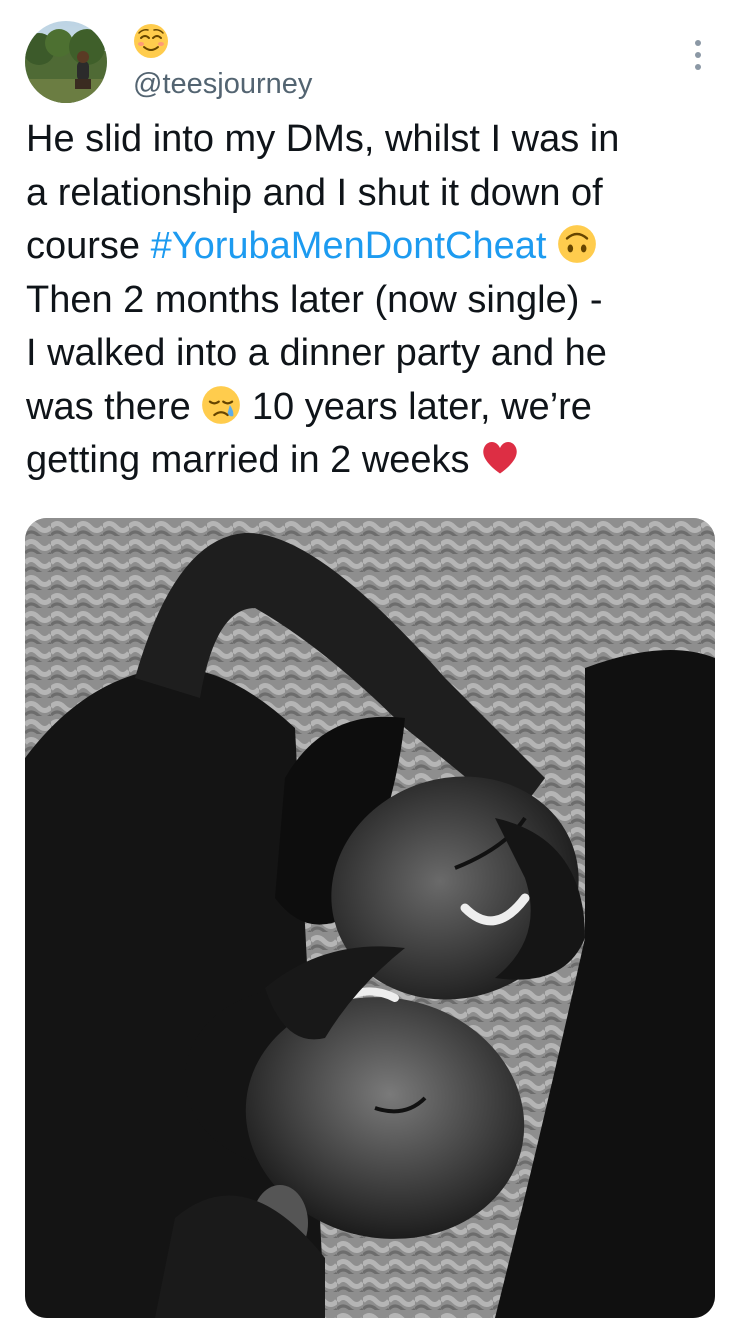  I want to click on author-handle: @teesjourney, so click(222, 84).